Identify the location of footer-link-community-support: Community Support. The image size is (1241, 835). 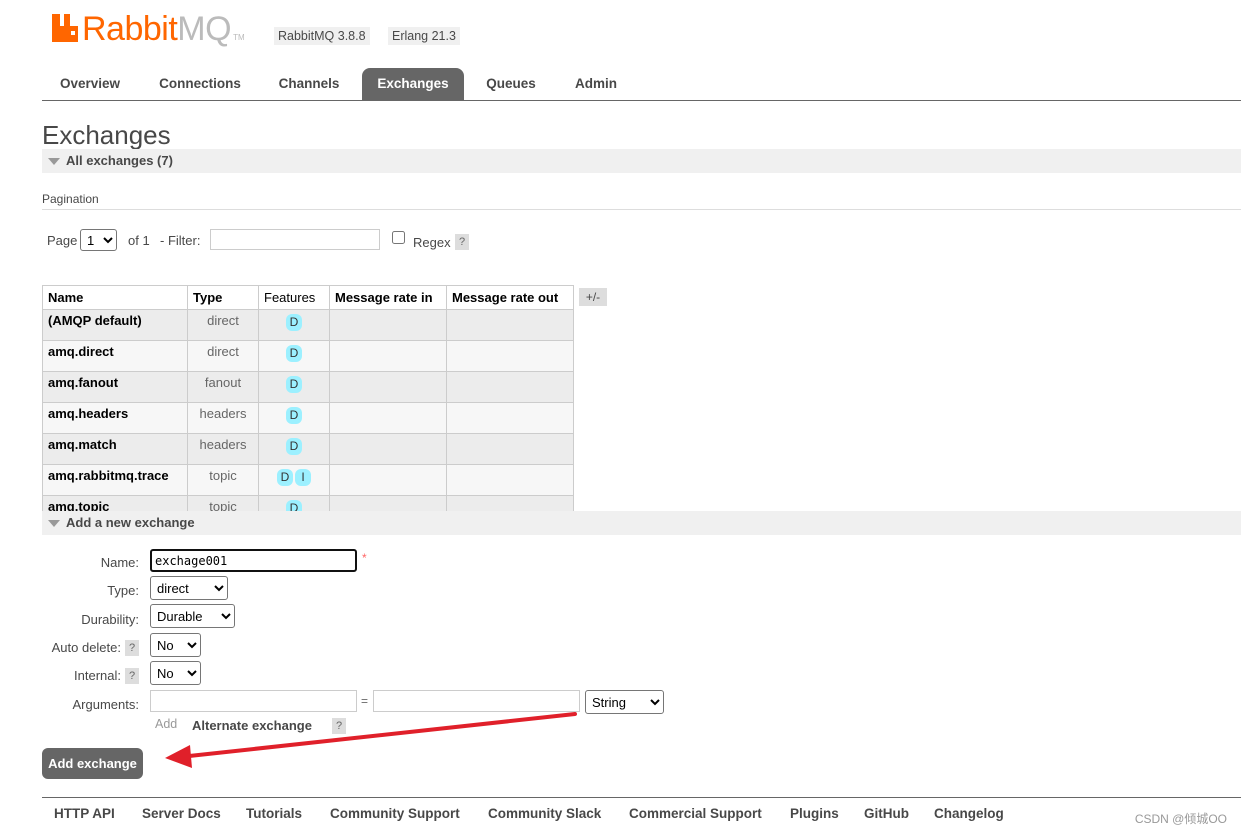
(395, 813).